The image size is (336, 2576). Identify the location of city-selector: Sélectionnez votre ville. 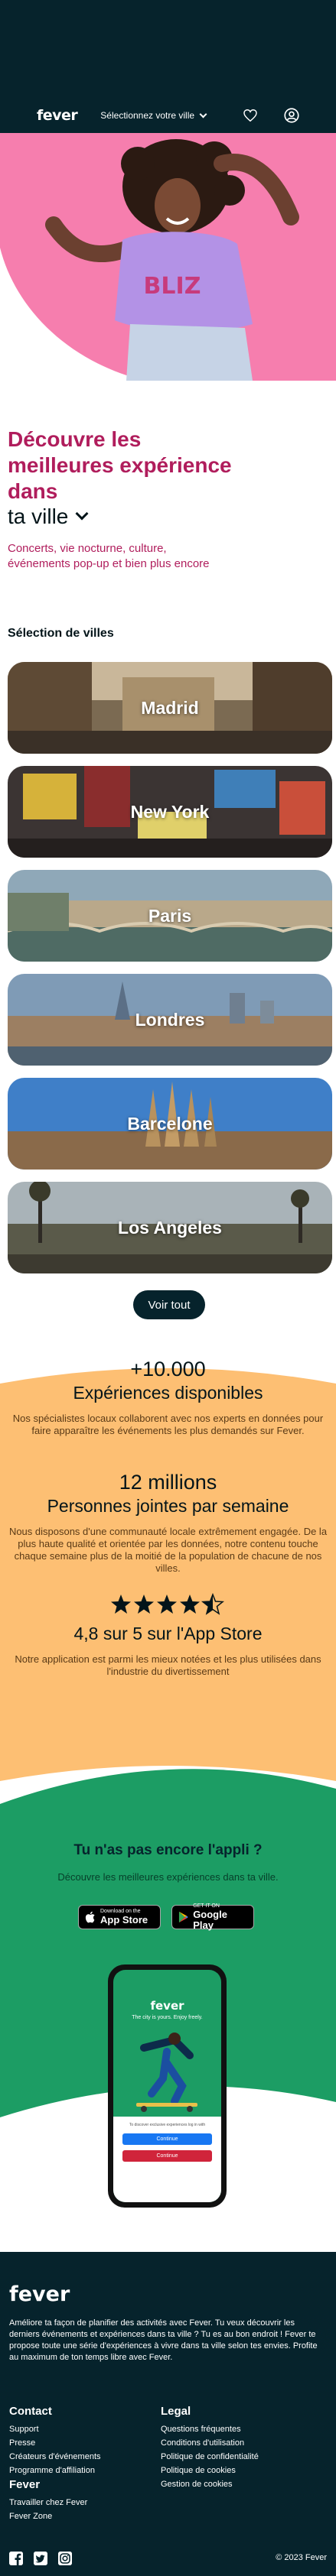
(153, 116).